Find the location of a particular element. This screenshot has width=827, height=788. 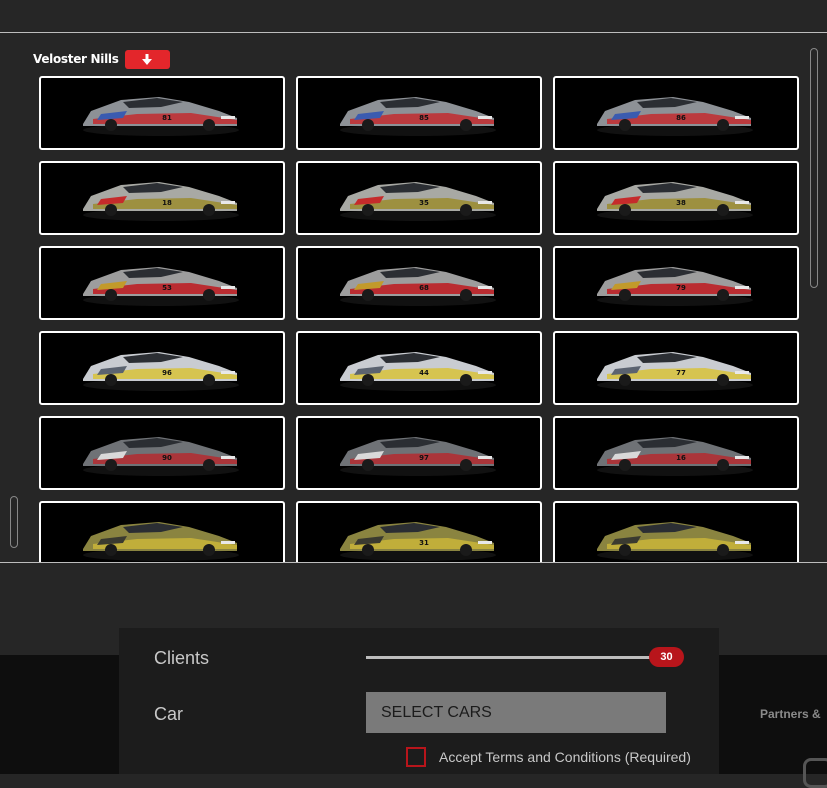

clients-slider-handle: 30 is located at coordinates (666, 657).